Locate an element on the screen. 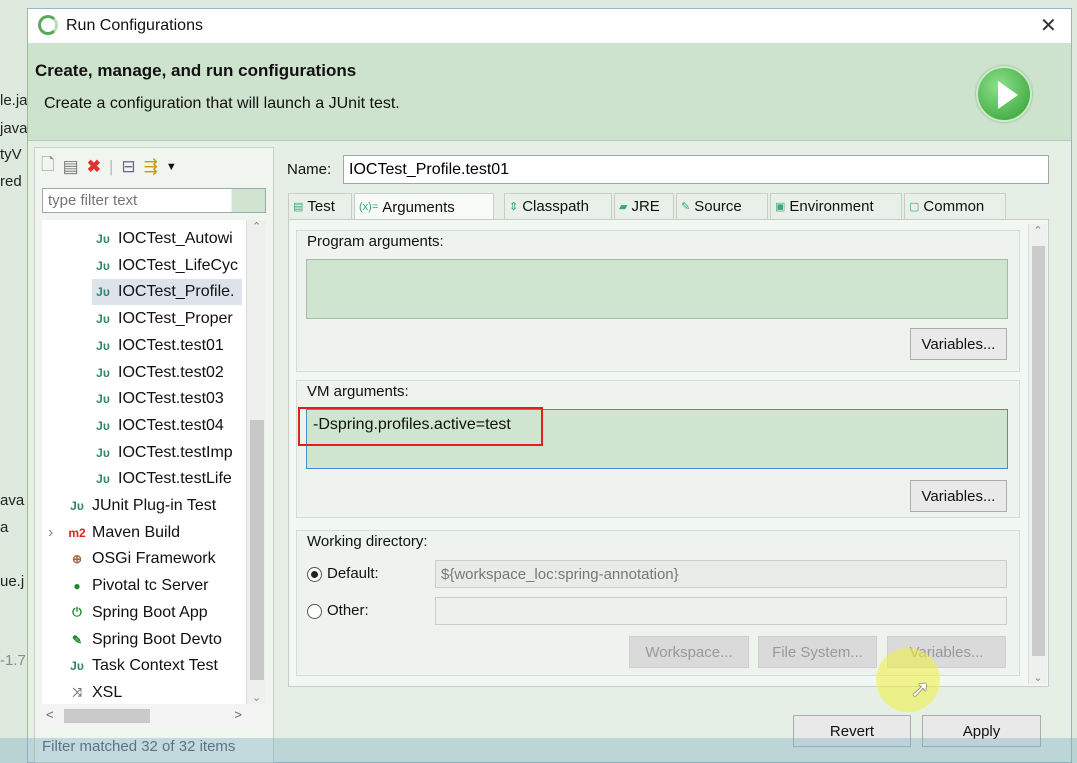 The height and width of the screenshot is (763, 1077). tree-item-label: Maven Build is located at coordinates (136, 532).